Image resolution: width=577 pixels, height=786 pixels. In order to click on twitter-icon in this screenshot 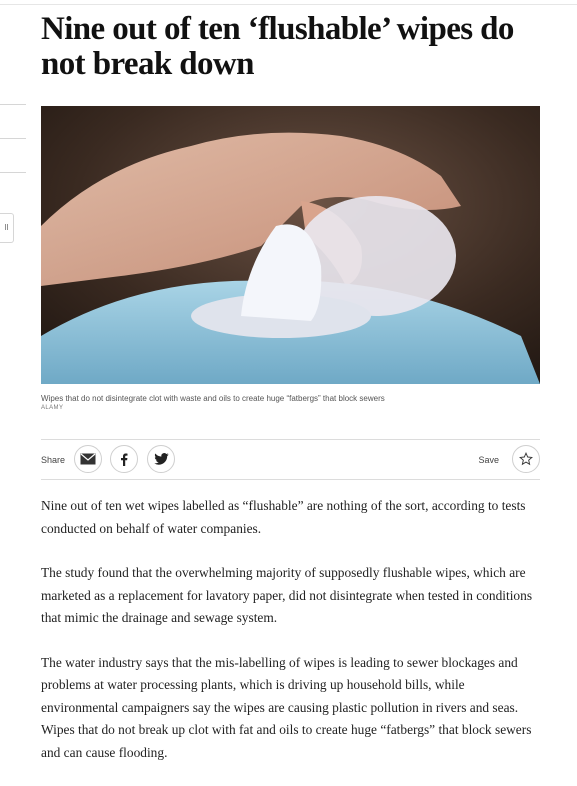, I will do `click(161, 459)`.